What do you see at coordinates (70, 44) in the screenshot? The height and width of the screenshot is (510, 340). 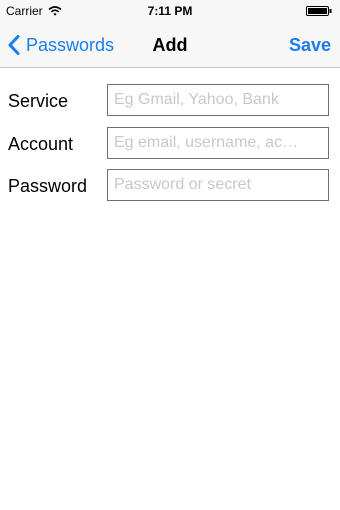 I see `back-button-label: Passwords` at bounding box center [70, 44].